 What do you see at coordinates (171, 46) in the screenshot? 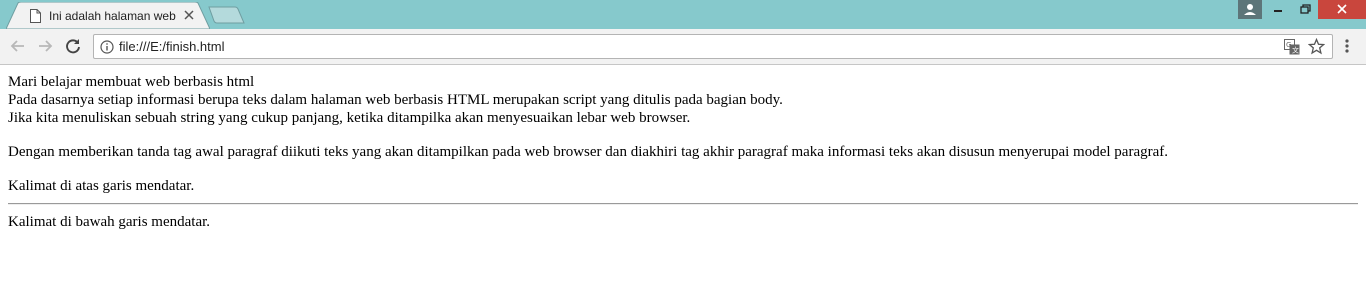
I see `url-text: file:///E:/finish.html` at bounding box center [171, 46].